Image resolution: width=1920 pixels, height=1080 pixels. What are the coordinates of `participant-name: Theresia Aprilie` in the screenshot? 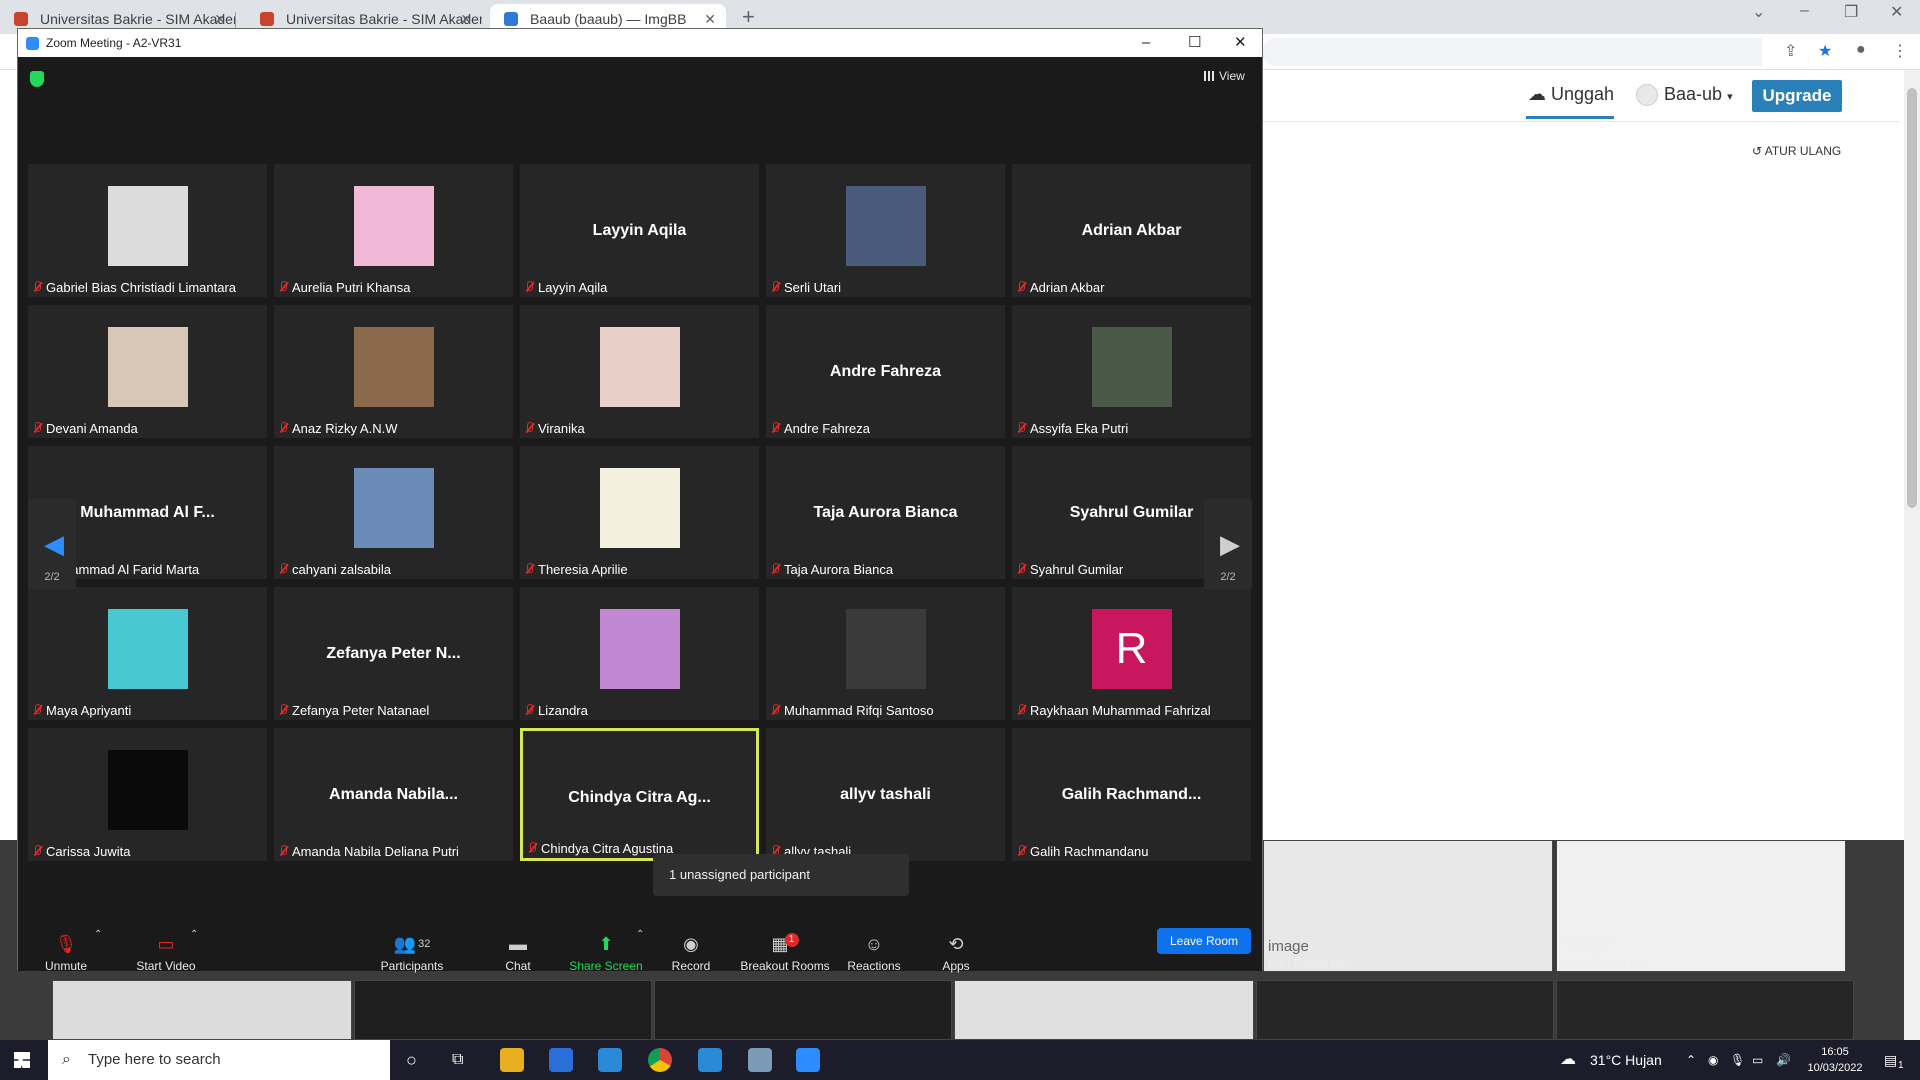 It's located at (583, 569).